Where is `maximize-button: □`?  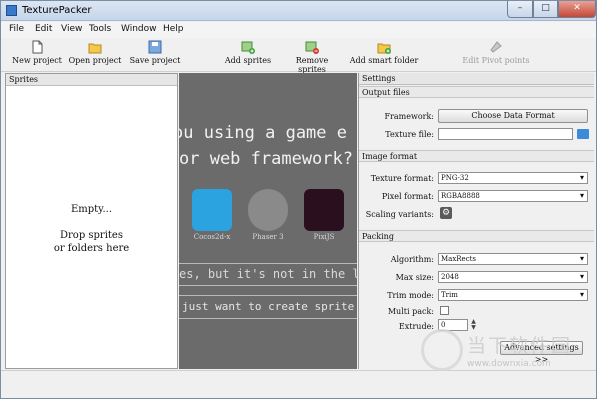 maximize-button: □ is located at coordinates (545, 9).